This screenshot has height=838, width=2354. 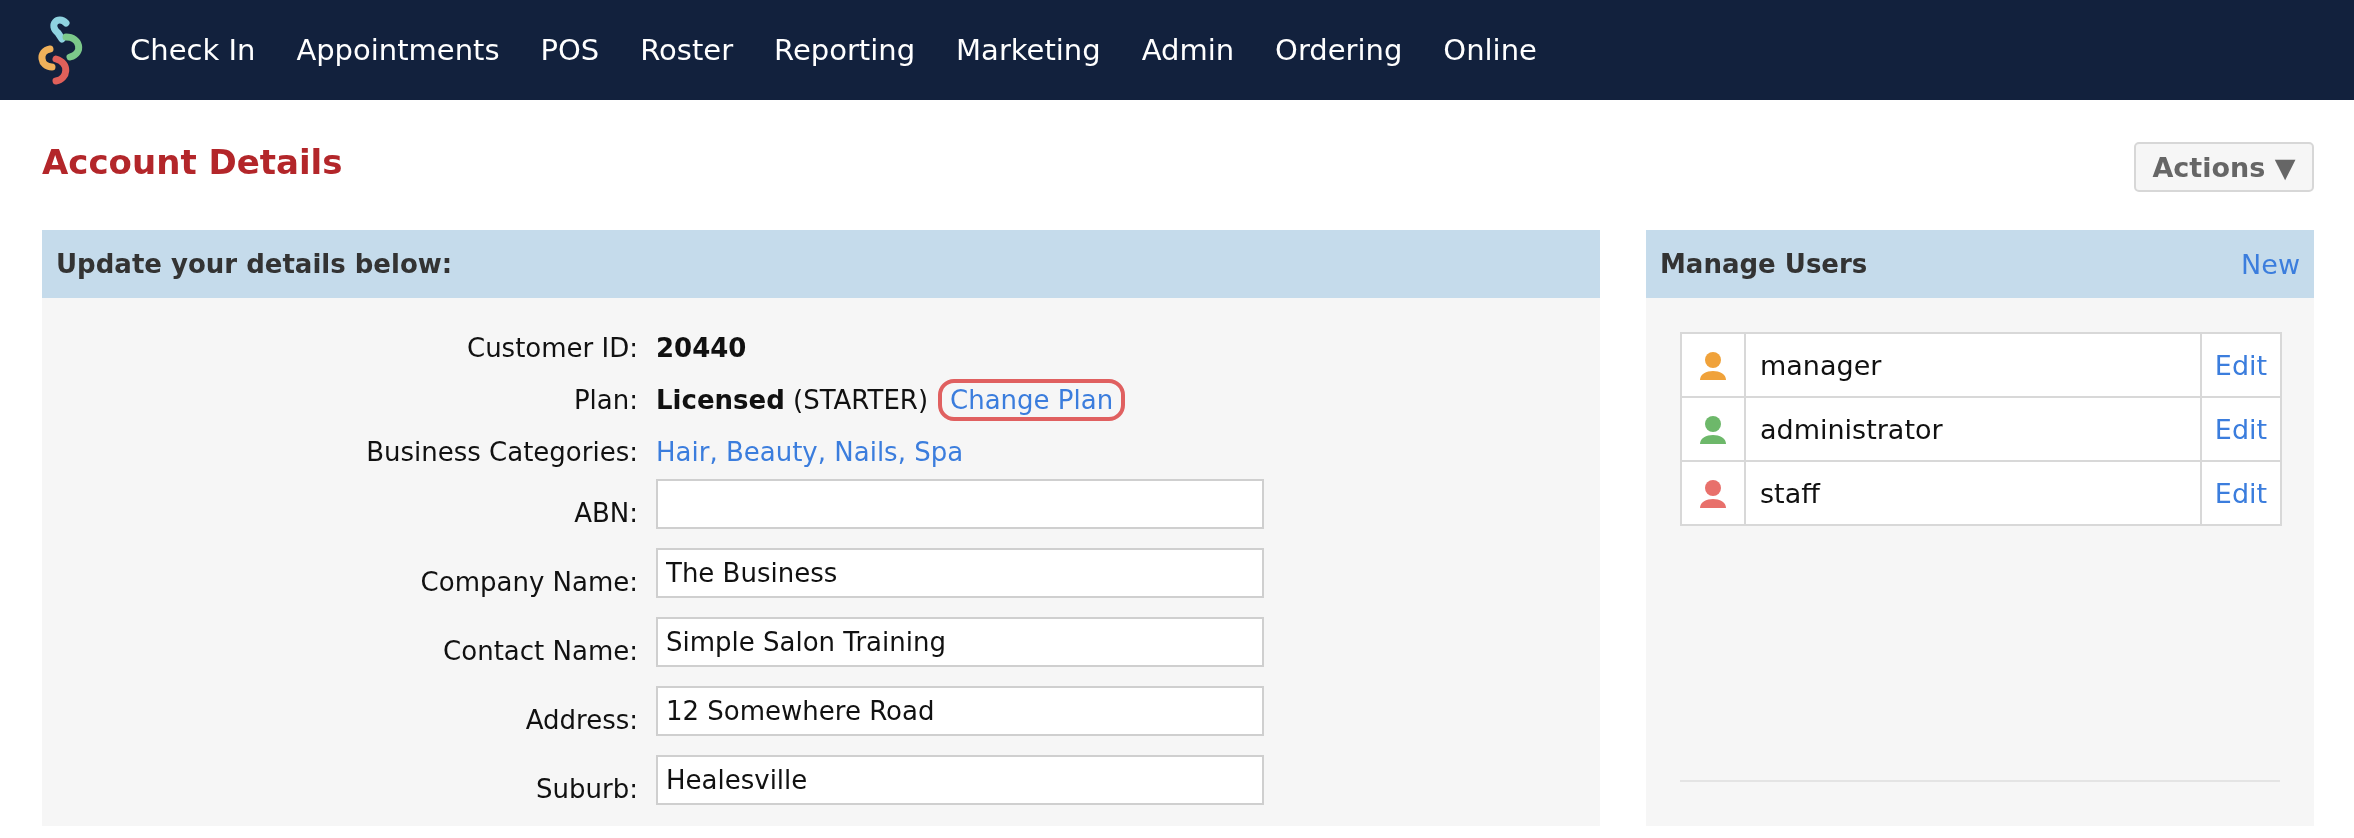 I want to click on user-name: staff, so click(x=1973, y=493).